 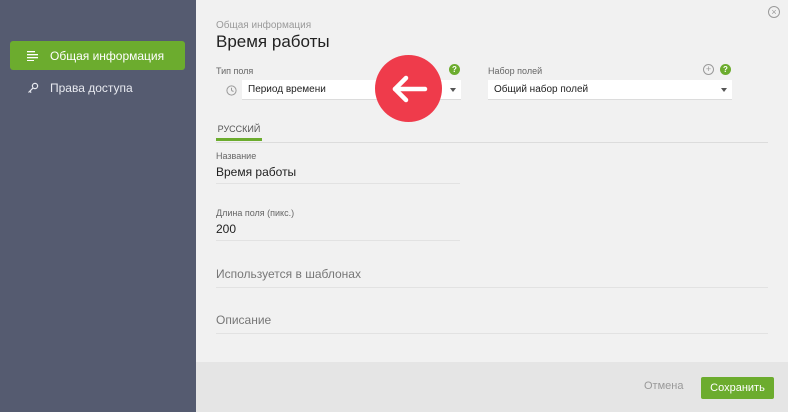 What do you see at coordinates (492, 323) in the screenshot?
I see `description-field: Описание` at bounding box center [492, 323].